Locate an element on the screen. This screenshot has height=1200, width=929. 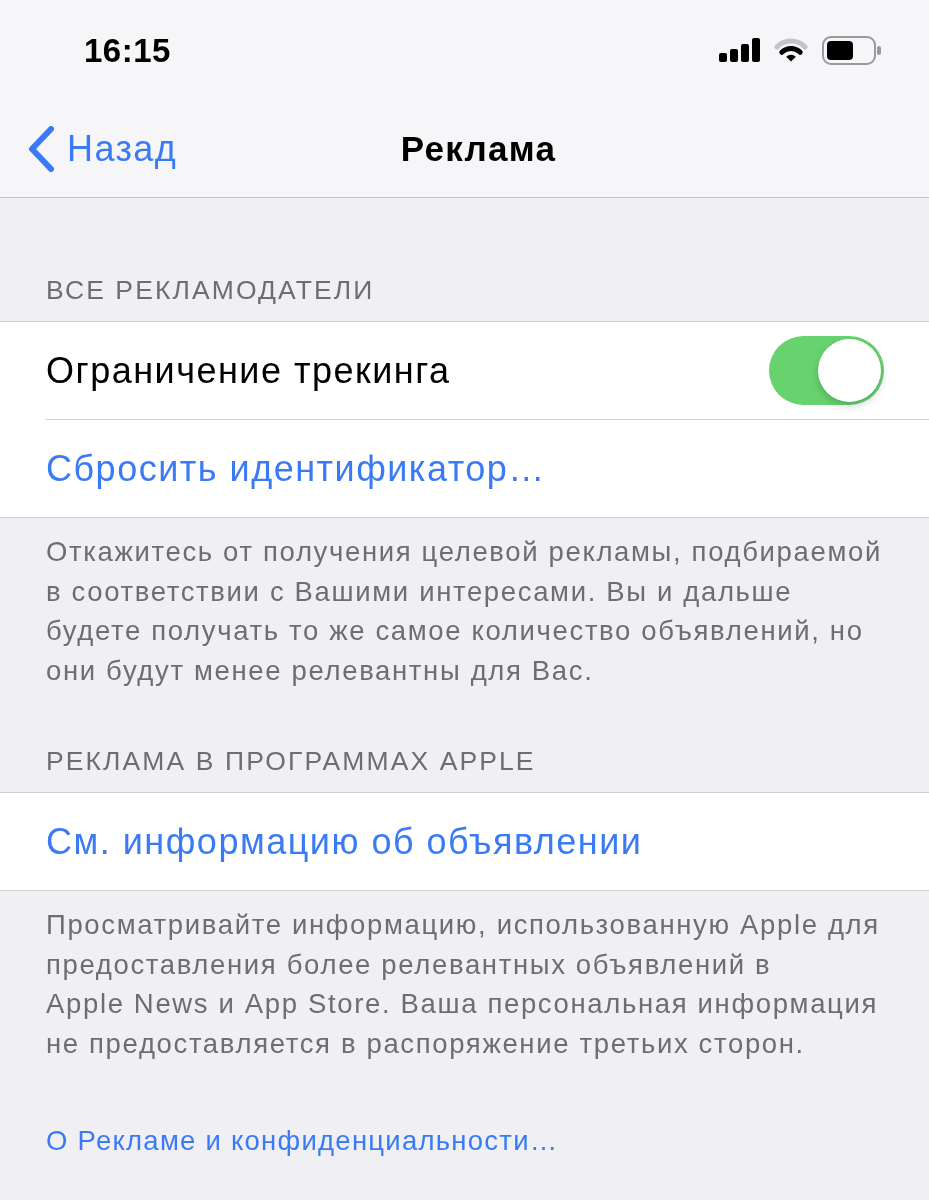
section-header: РЕКЛАМА В ПРОГРАММАХ APPLE is located at coordinates (291, 761).